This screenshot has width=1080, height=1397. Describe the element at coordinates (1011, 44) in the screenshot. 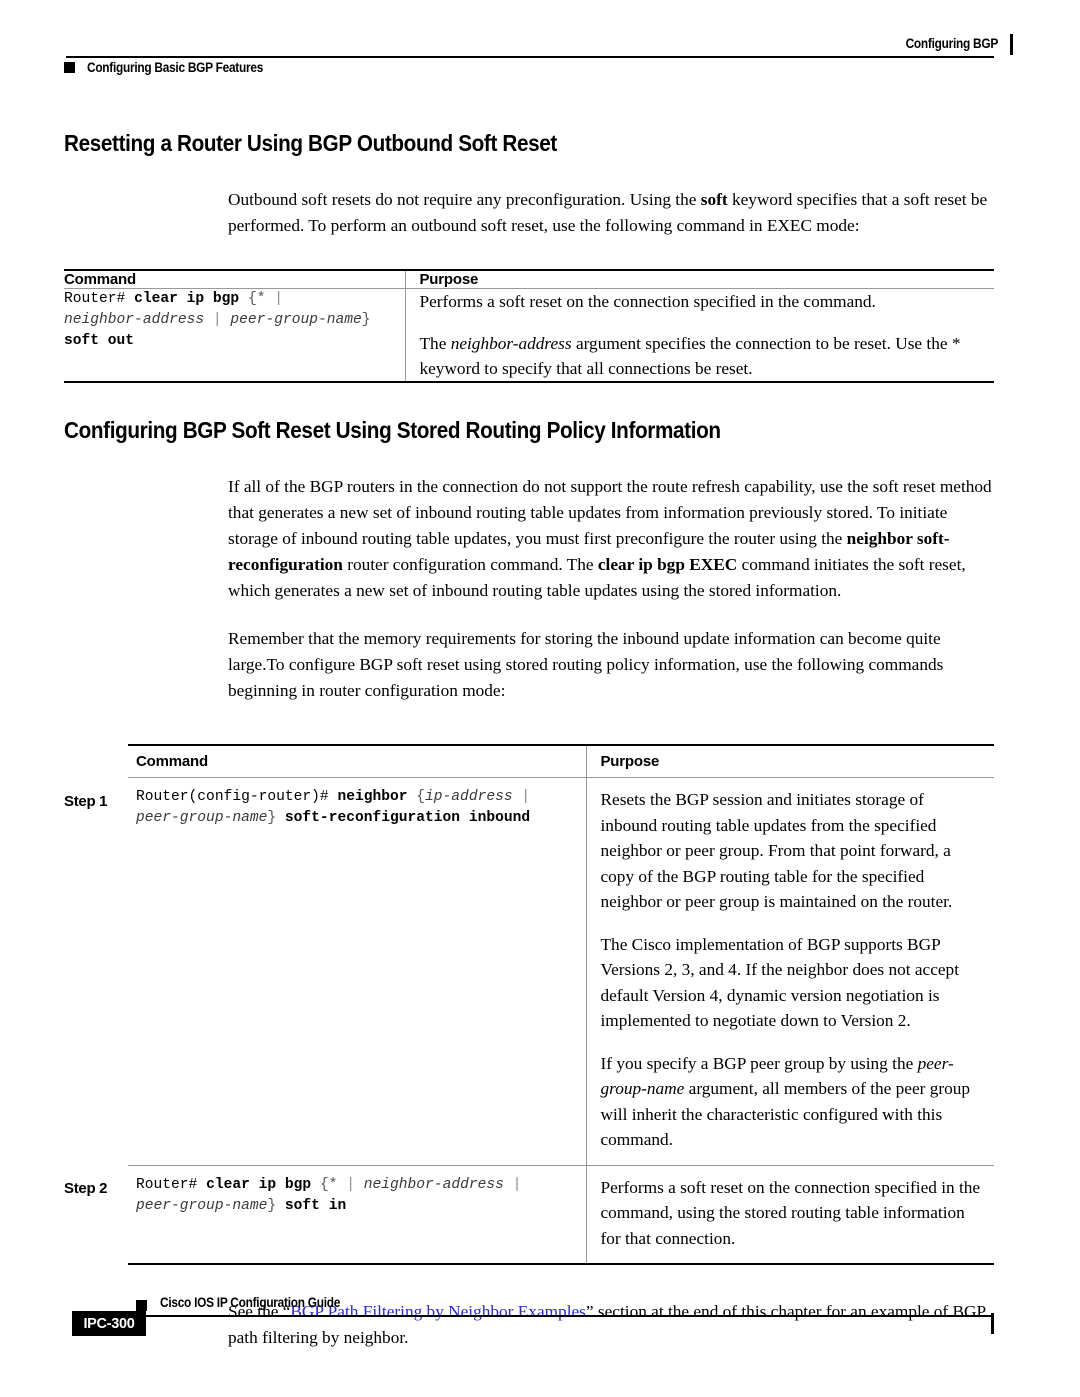

I see `header-right-tick-mark` at that location.